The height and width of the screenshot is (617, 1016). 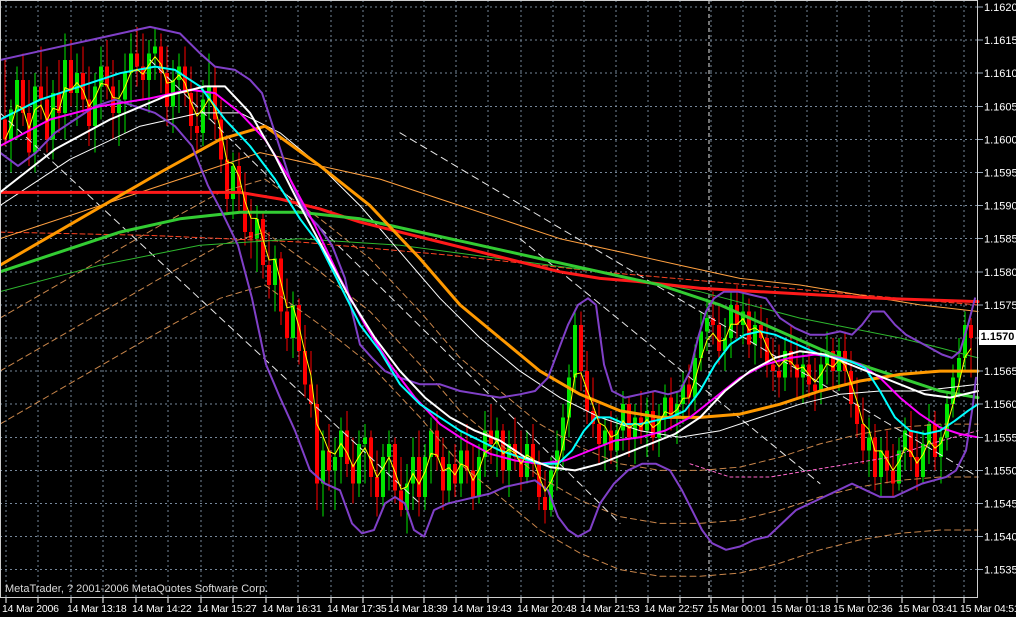 What do you see at coordinates (489, 268) in the screenshot?
I see `red-dashed-line` at bounding box center [489, 268].